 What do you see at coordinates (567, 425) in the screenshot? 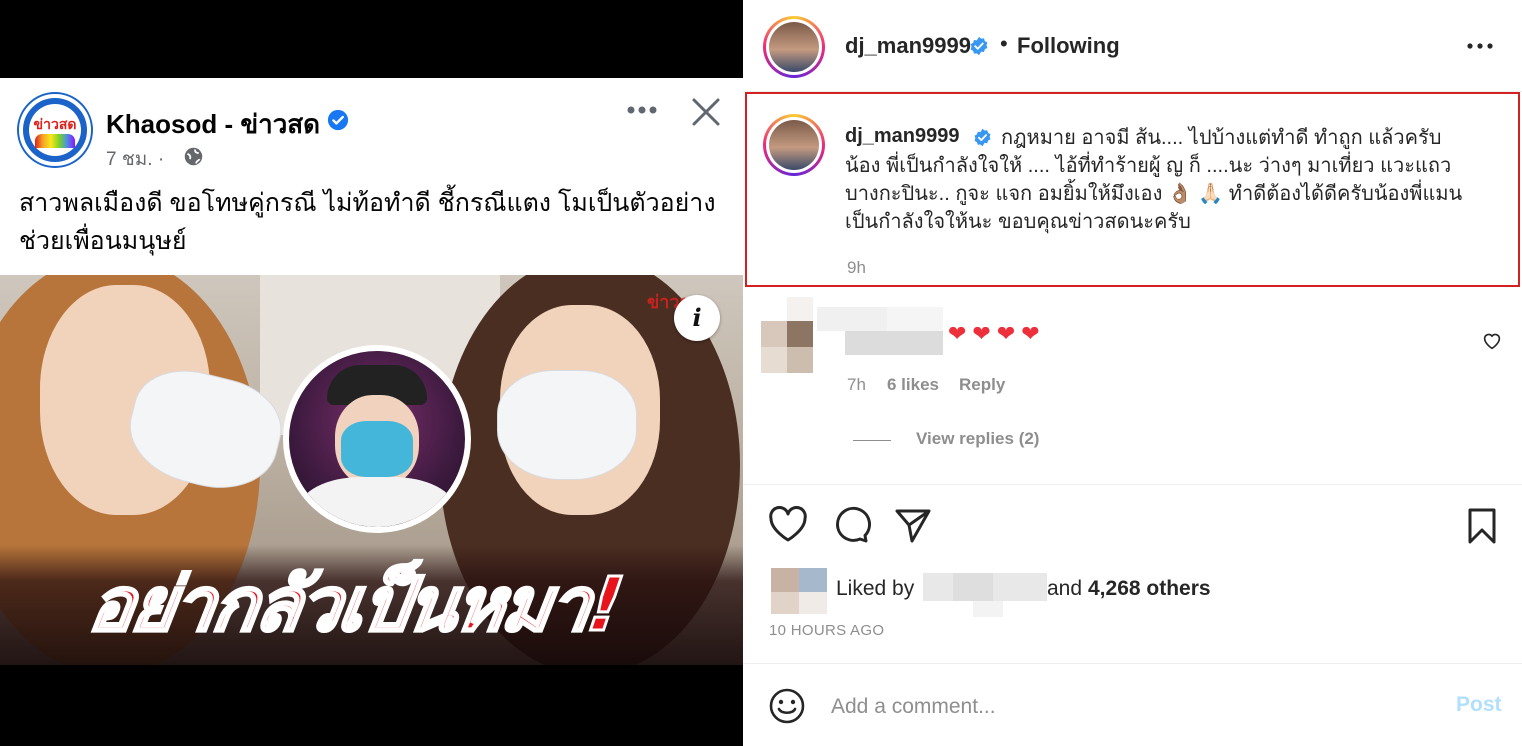
I see `photo-mask-right` at bounding box center [567, 425].